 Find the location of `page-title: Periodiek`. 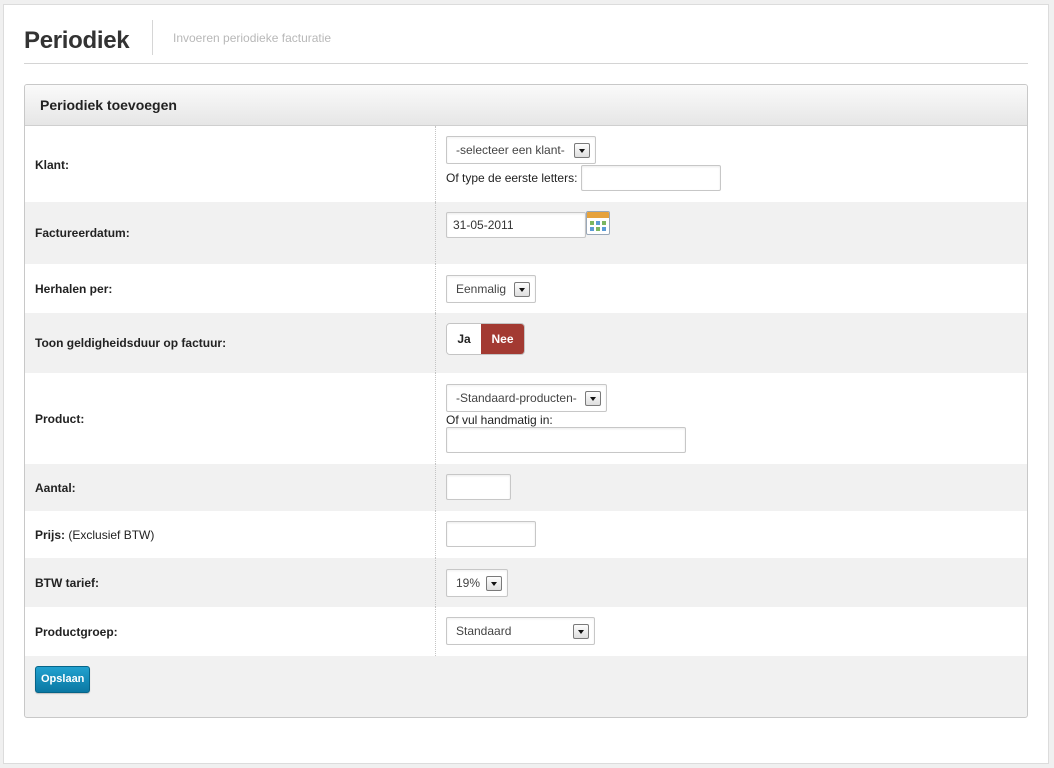

page-title: Periodiek is located at coordinates (77, 40).